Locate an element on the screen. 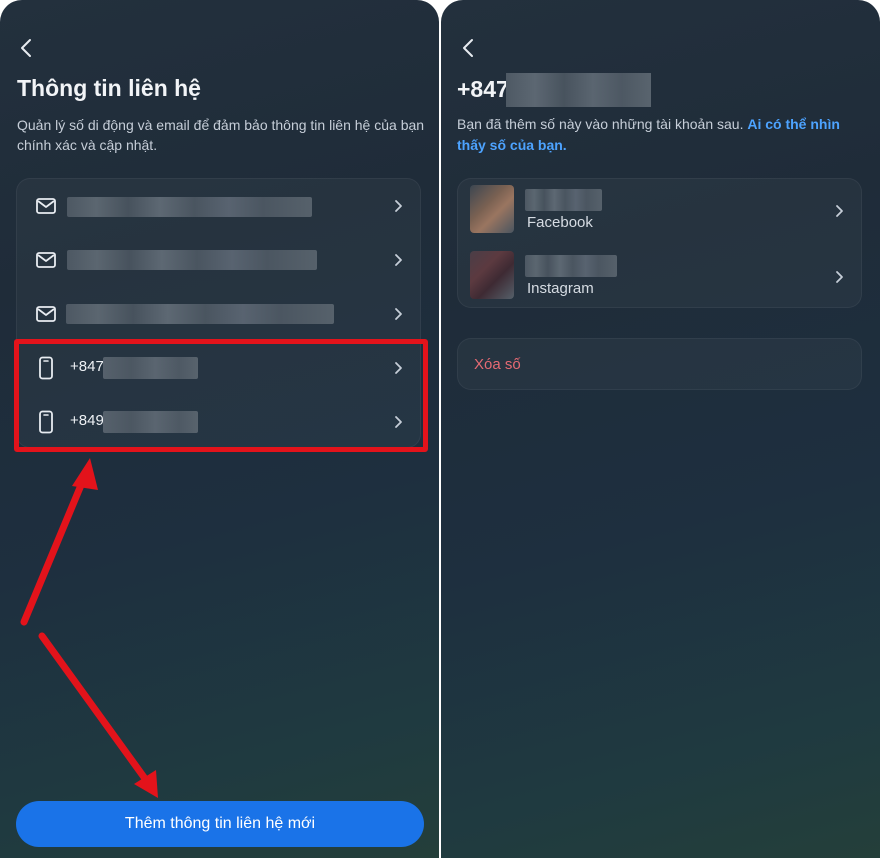 This screenshot has width=880, height=858. annotation-arrow-up is located at coordinates (59, 542).